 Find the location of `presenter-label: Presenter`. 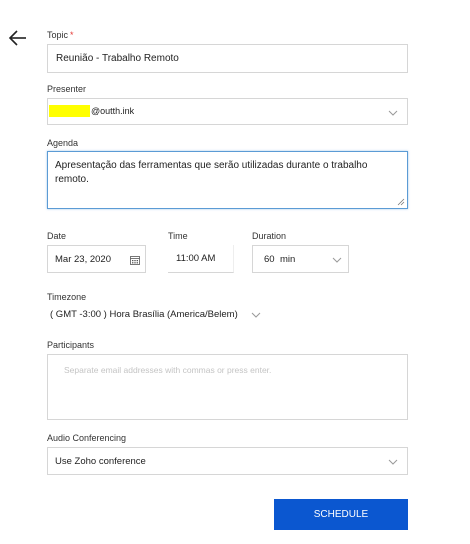

presenter-label: Presenter is located at coordinates (67, 89).